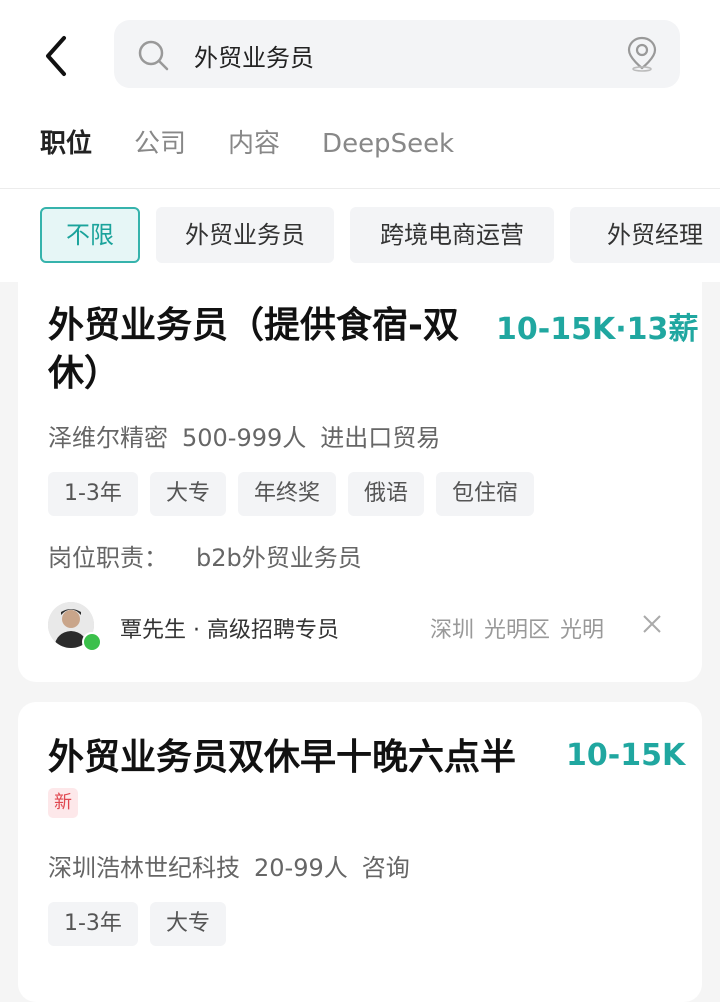 The width and height of the screenshot is (720, 1002). Describe the element at coordinates (368, 629) in the screenshot. I see `recruiter-row: 覃先生 · 高级招聘专员 深圳 光明区 光明` at that location.